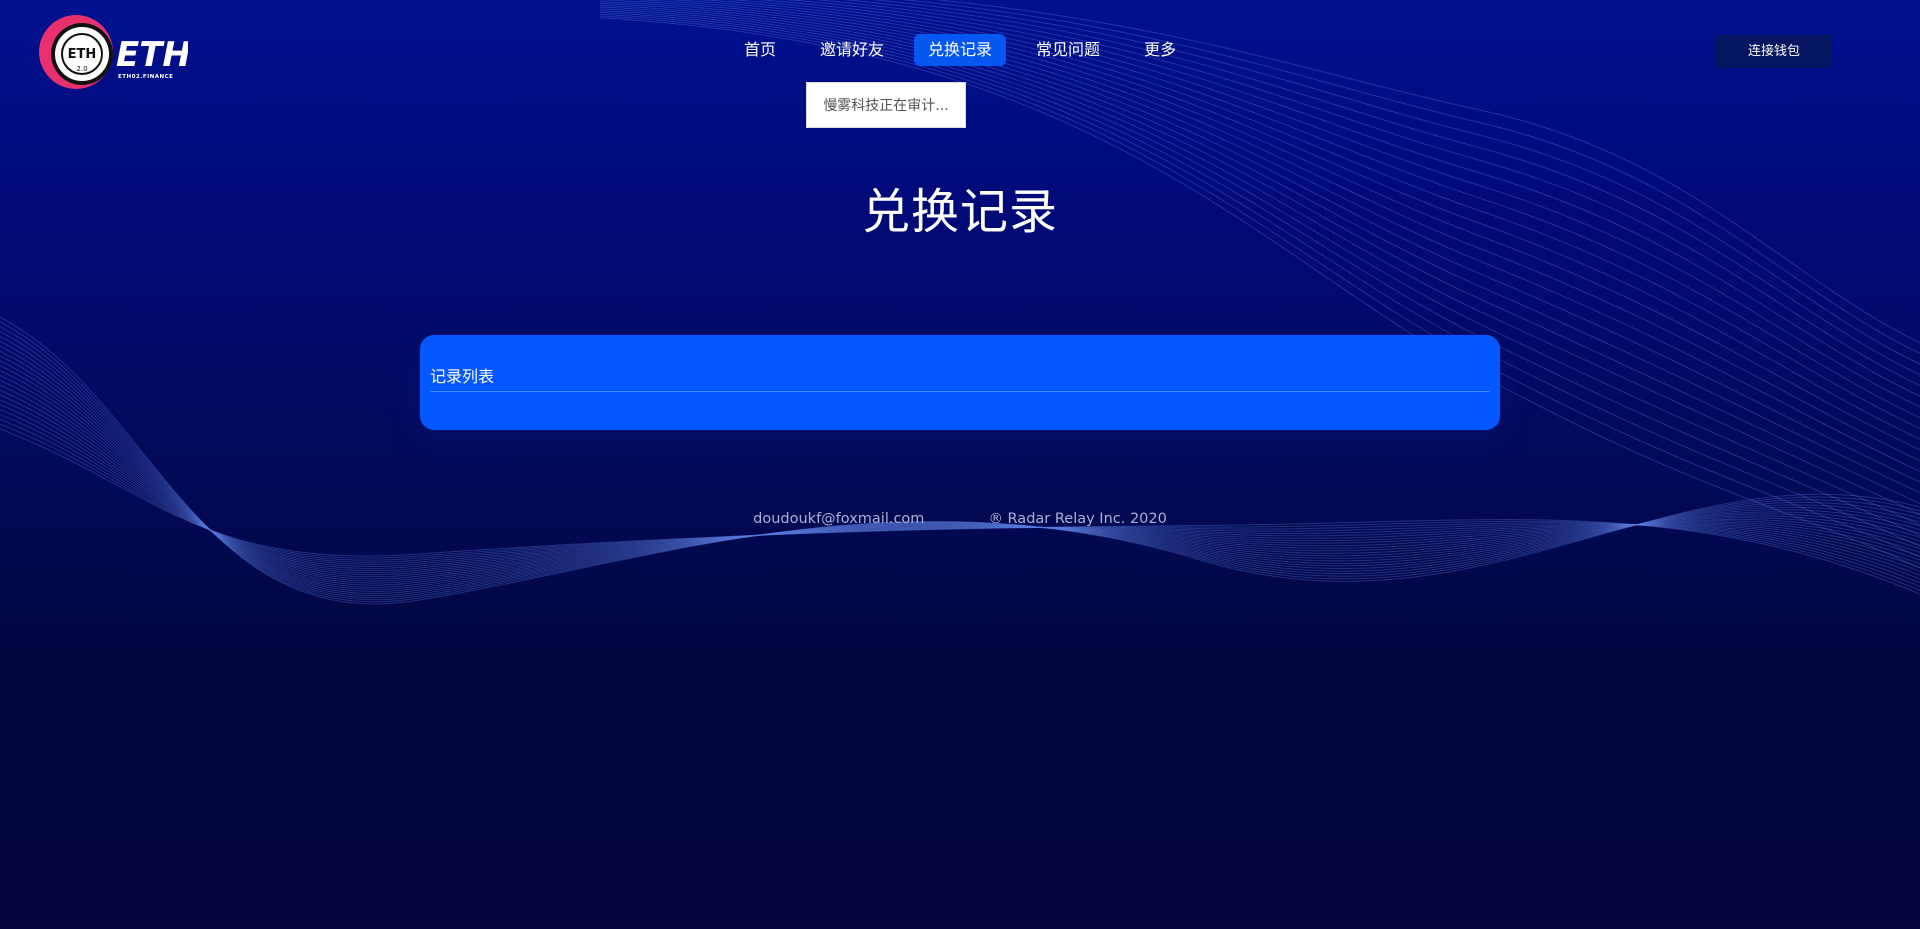 The image size is (1920, 929). What do you see at coordinates (960, 50) in the screenshot?
I see `nav-exchange-records: 兑换记录` at bounding box center [960, 50].